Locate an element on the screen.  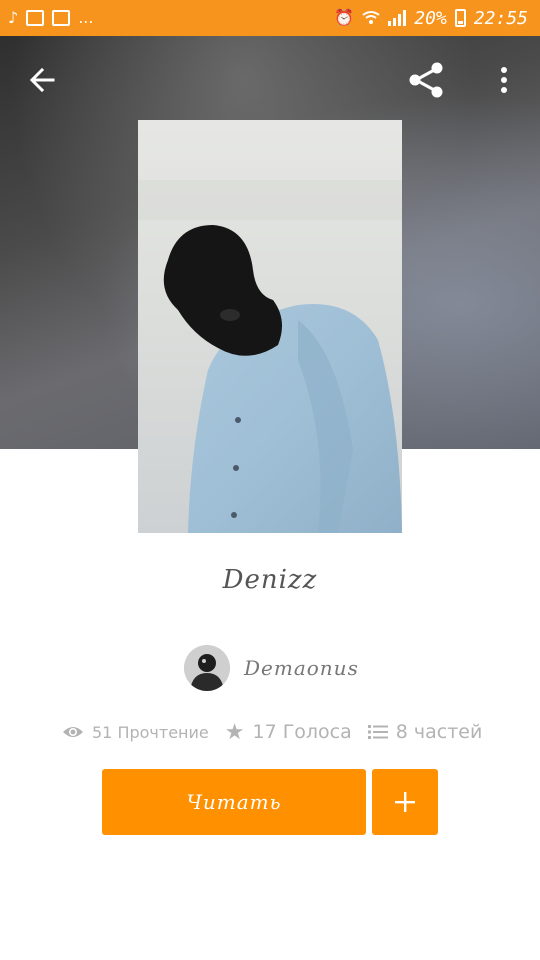
add-to-library-button is located at coordinates (405, 802).